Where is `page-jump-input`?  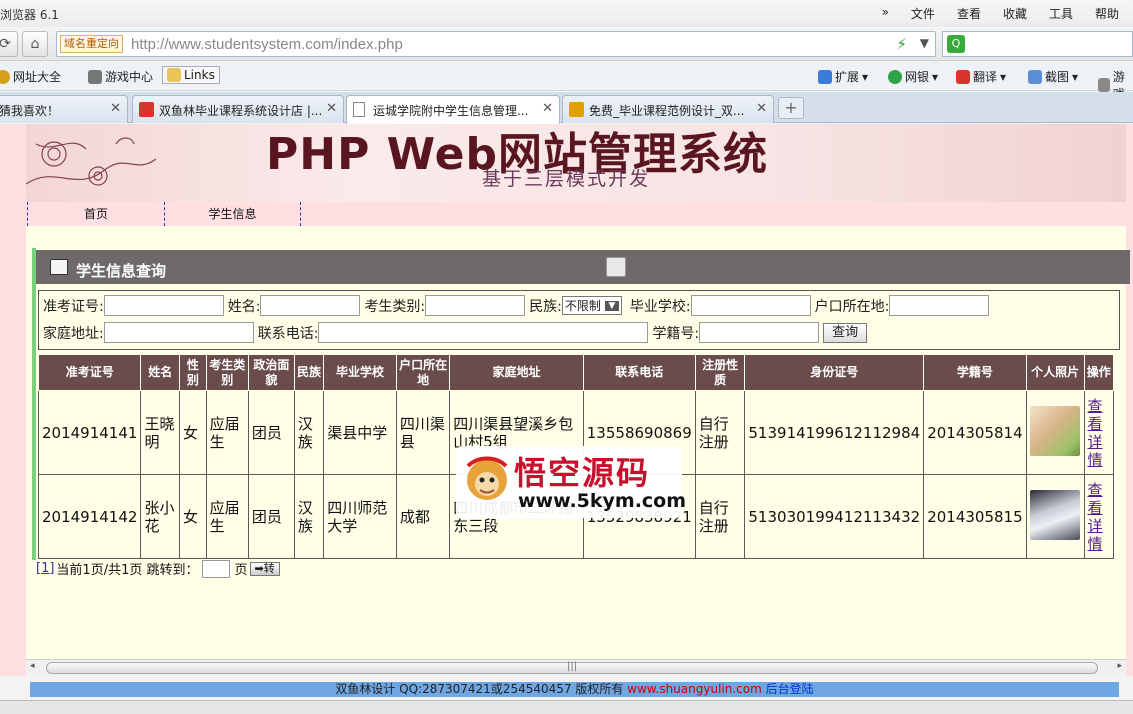 page-jump-input is located at coordinates (216, 568).